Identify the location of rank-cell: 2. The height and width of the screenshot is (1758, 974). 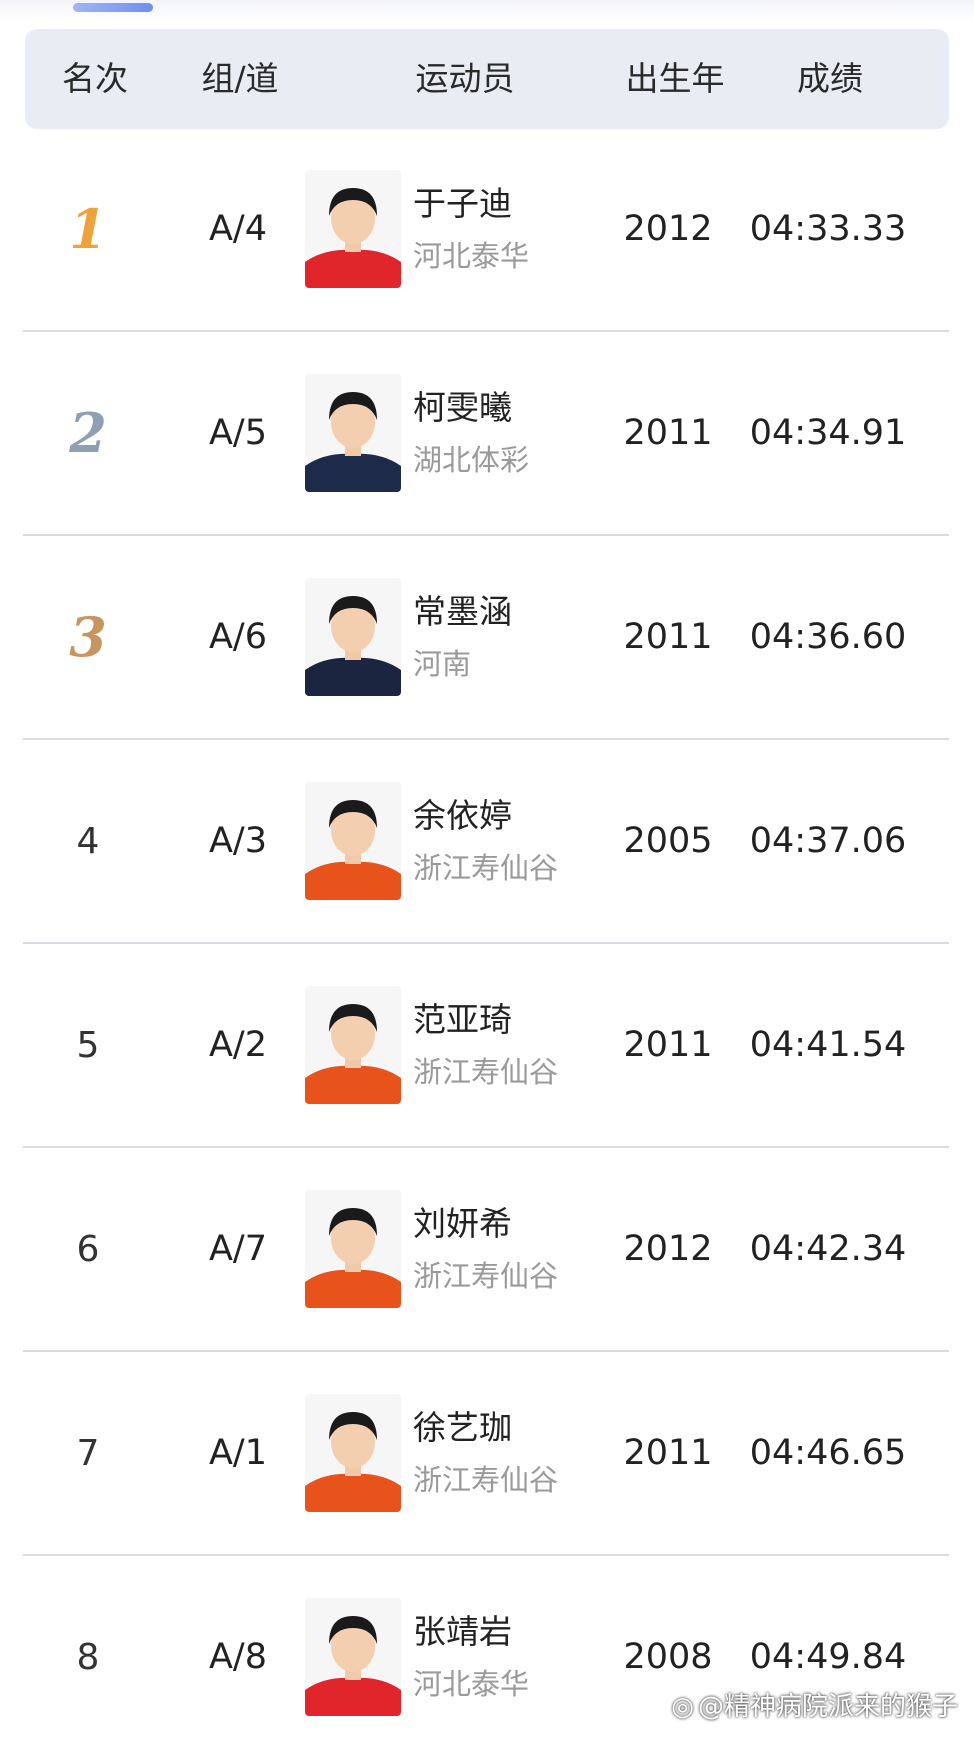
(88, 433).